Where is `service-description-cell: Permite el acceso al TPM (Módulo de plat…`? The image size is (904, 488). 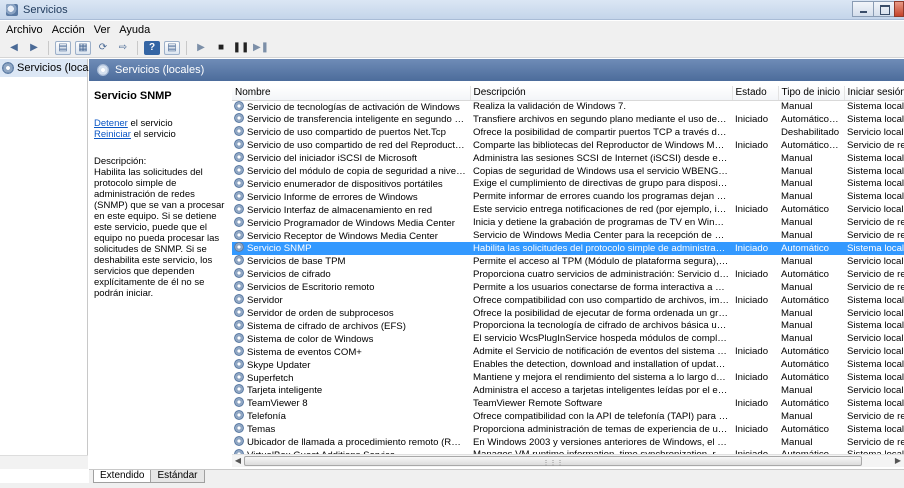 service-description-cell: Permite el acceso al TPM (Módulo de plat… is located at coordinates (602, 261).